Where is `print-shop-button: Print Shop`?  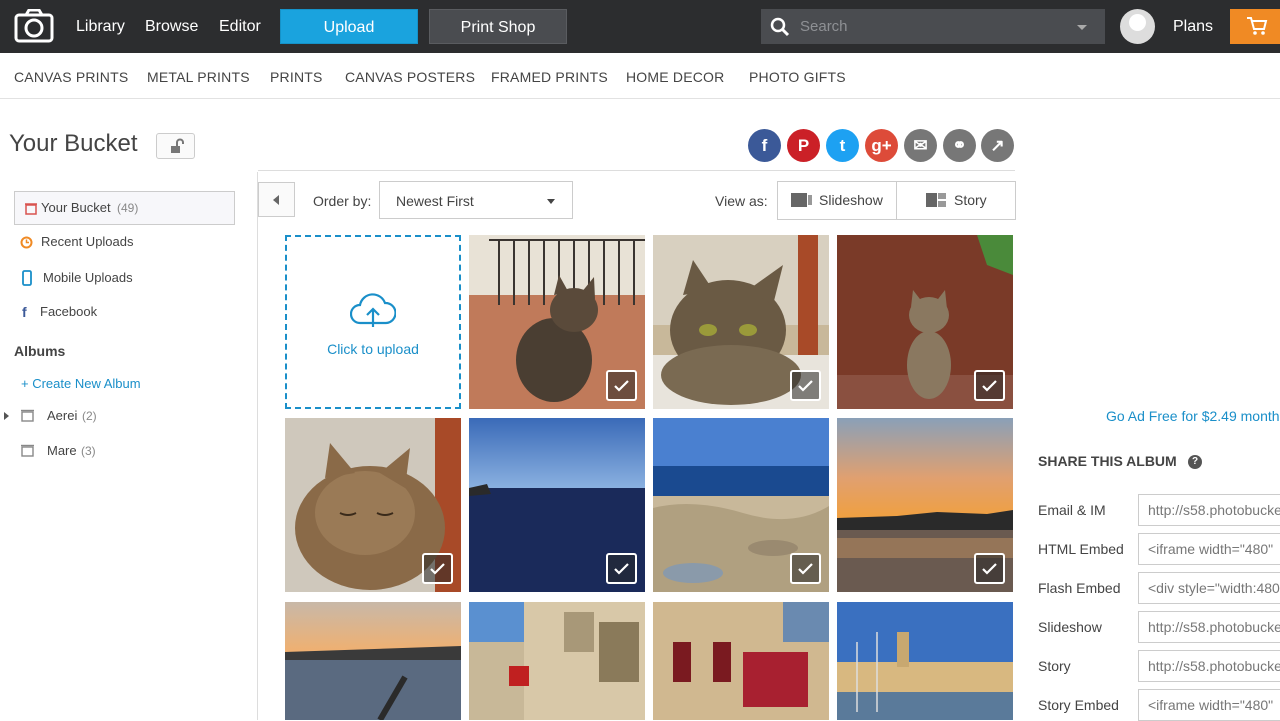 print-shop-button: Print Shop is located at coordinates (498, 26).